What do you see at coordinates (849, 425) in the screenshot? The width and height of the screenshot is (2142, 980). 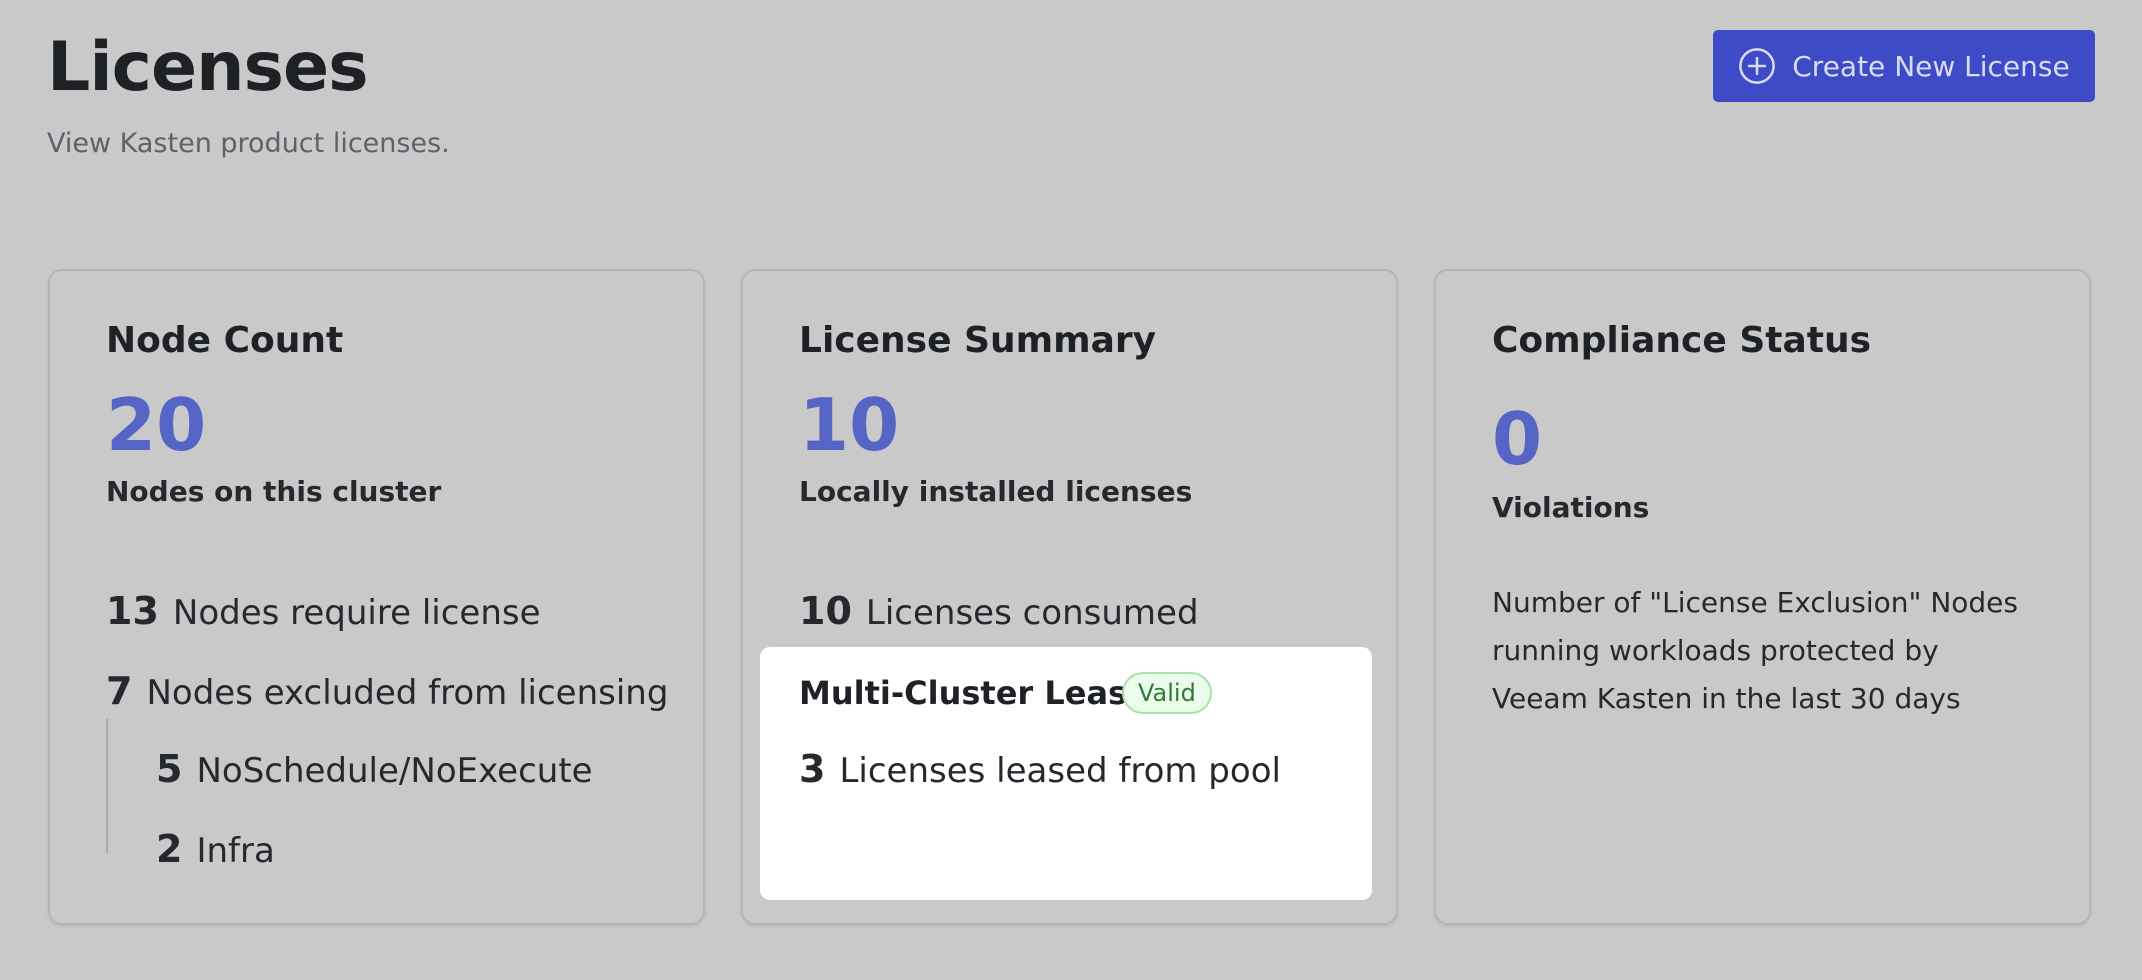 I see `license-summary-value: 10` at bounding box center [849, 425].